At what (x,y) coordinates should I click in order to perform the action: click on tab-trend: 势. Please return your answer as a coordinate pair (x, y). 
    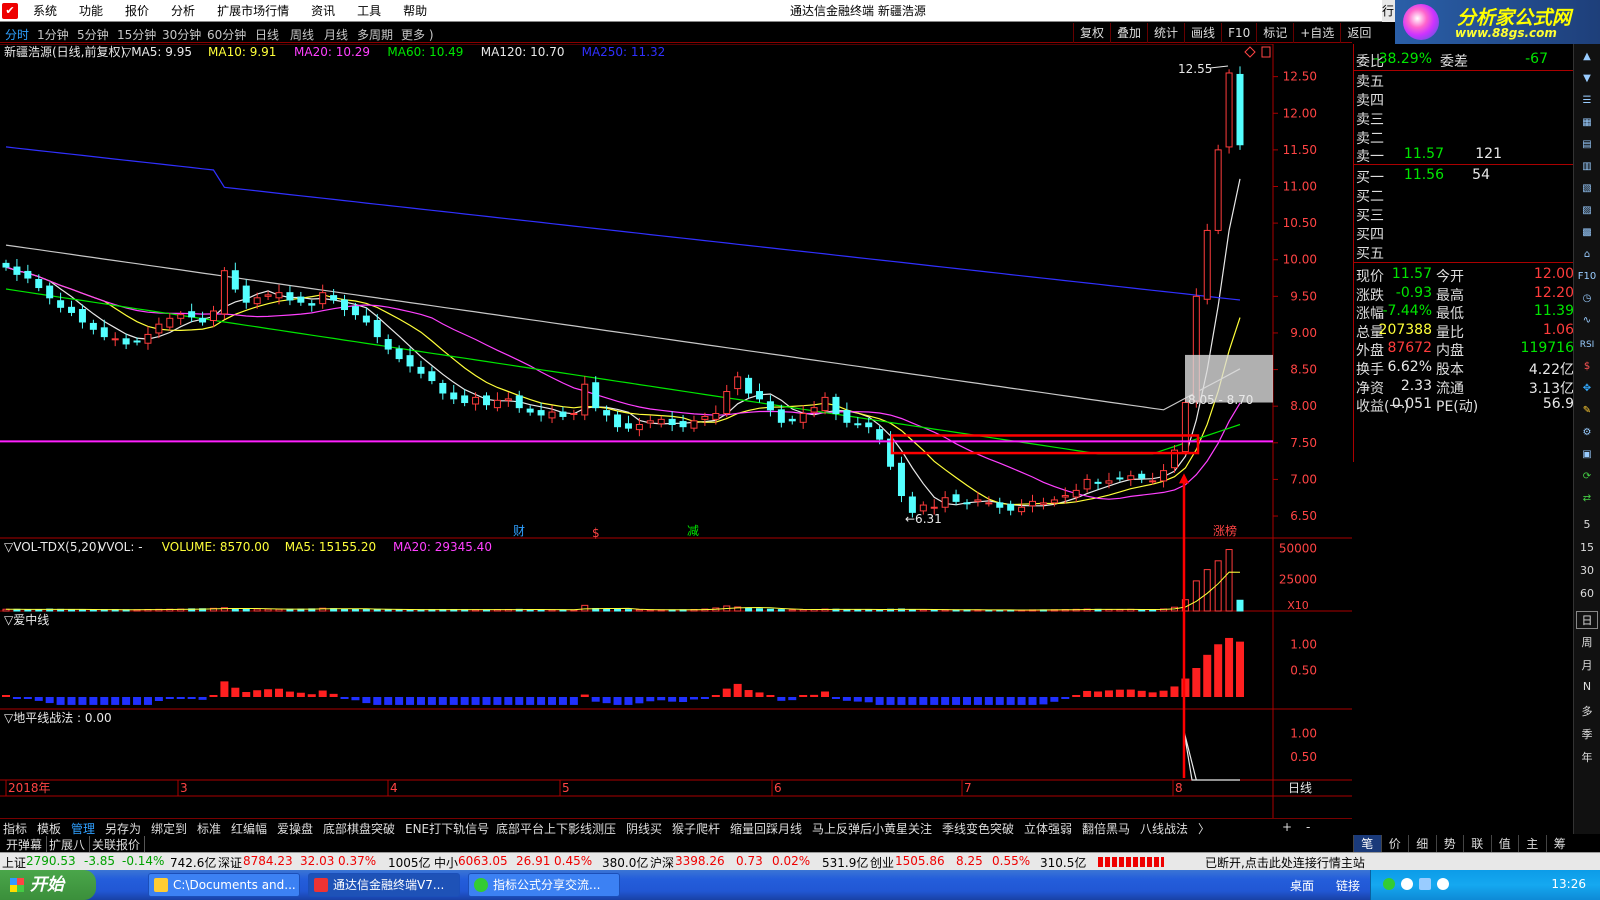
    Looking at the image, I should click on (1449, 843).